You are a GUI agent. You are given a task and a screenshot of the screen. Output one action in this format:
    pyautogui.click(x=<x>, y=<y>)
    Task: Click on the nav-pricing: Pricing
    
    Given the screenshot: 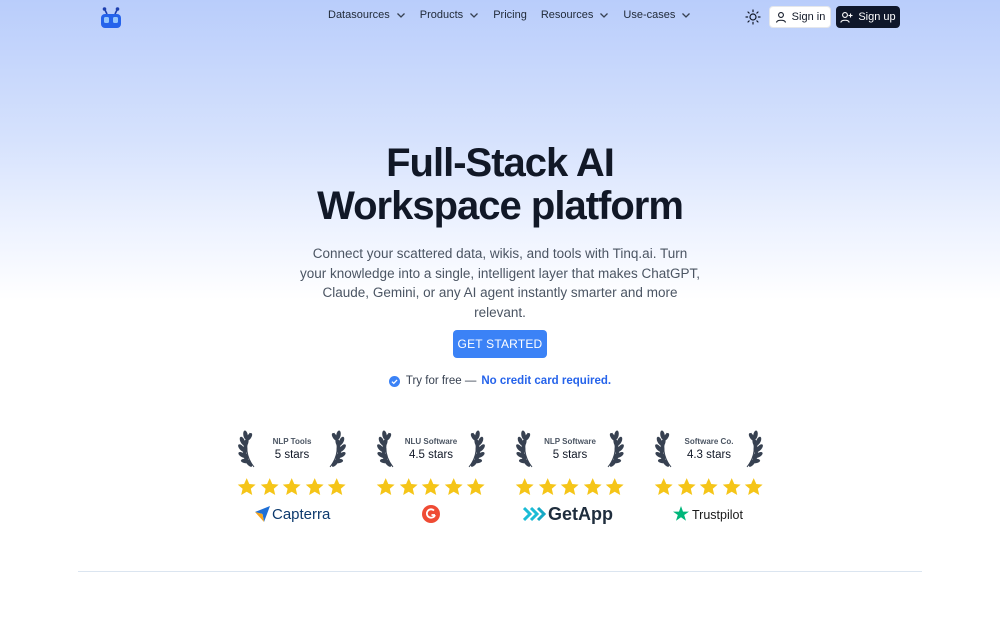 What is the action you would take?
    pyautogui.click(x=510, y=15)
    